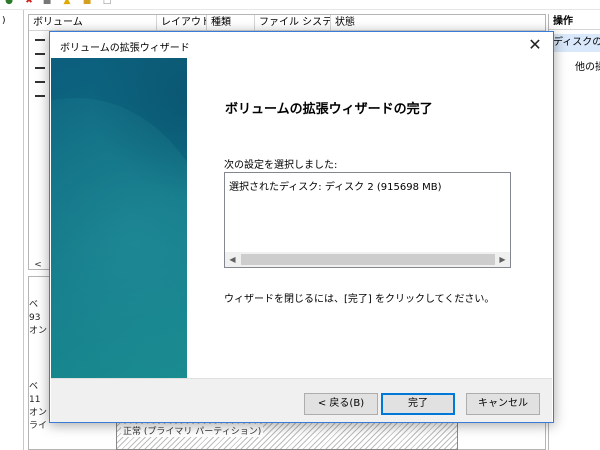 Image resolution: width=600 pixels, height=450 pixels. What do you see at coordinates (301, 400) in the screenshot?
I see `dialog-button-bar: < 戻る(B) 完了 キャンセル` at bounding box center [301, 400].